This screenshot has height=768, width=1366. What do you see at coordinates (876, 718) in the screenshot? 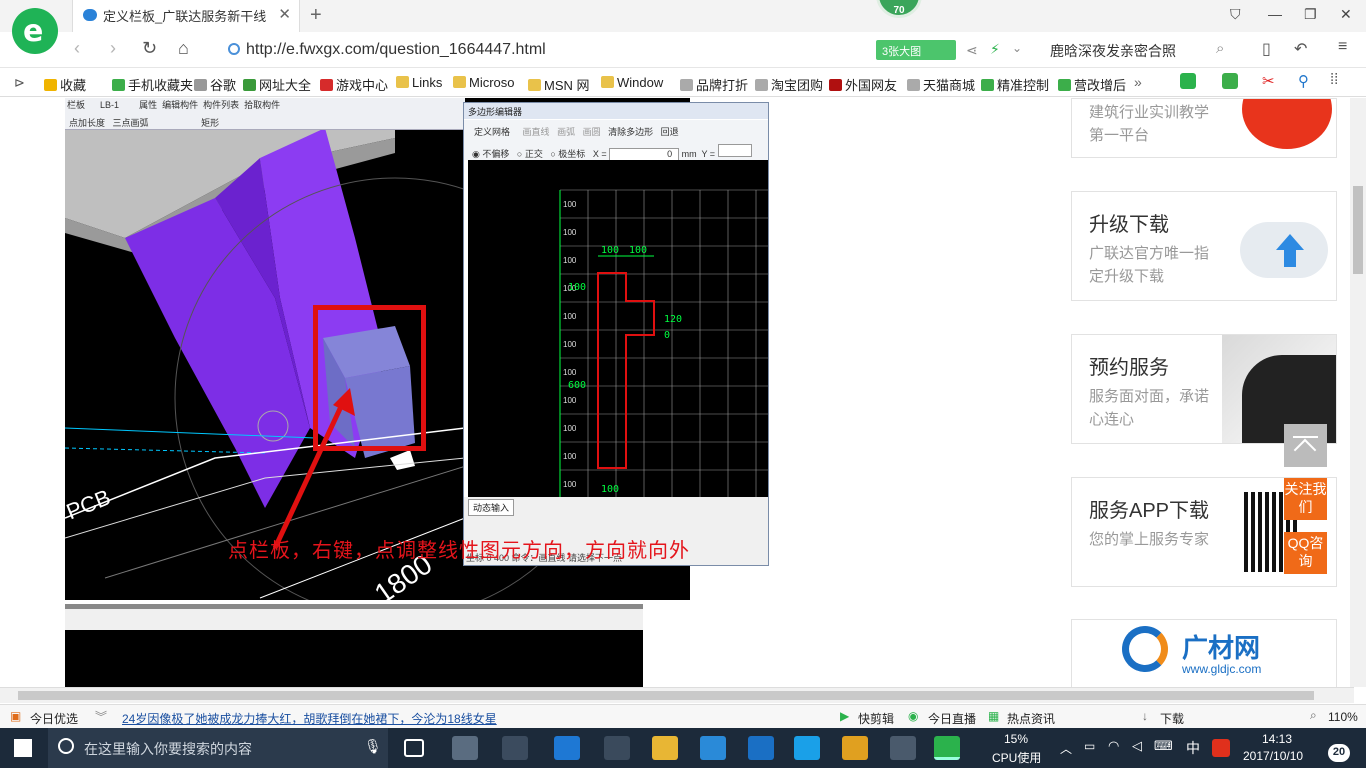
I see `status-item: 快剪辑` at bounding box center [876, 718].